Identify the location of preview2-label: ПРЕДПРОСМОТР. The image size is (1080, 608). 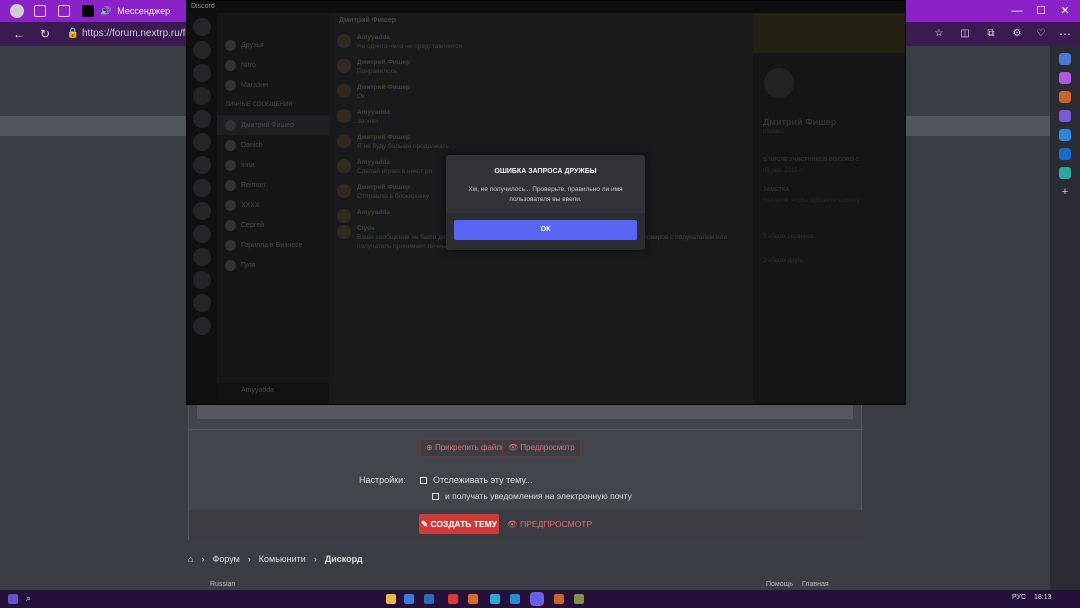
(556, 524).